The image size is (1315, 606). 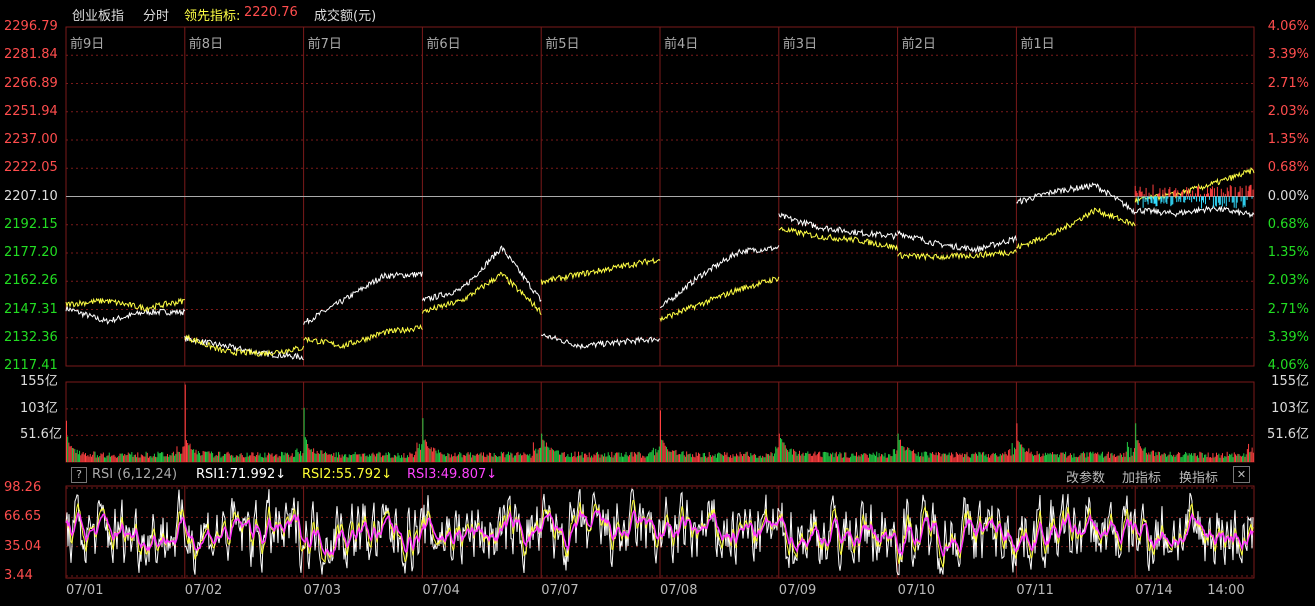 I want to click on day-label: 前8日, so click(x=206, y=44).